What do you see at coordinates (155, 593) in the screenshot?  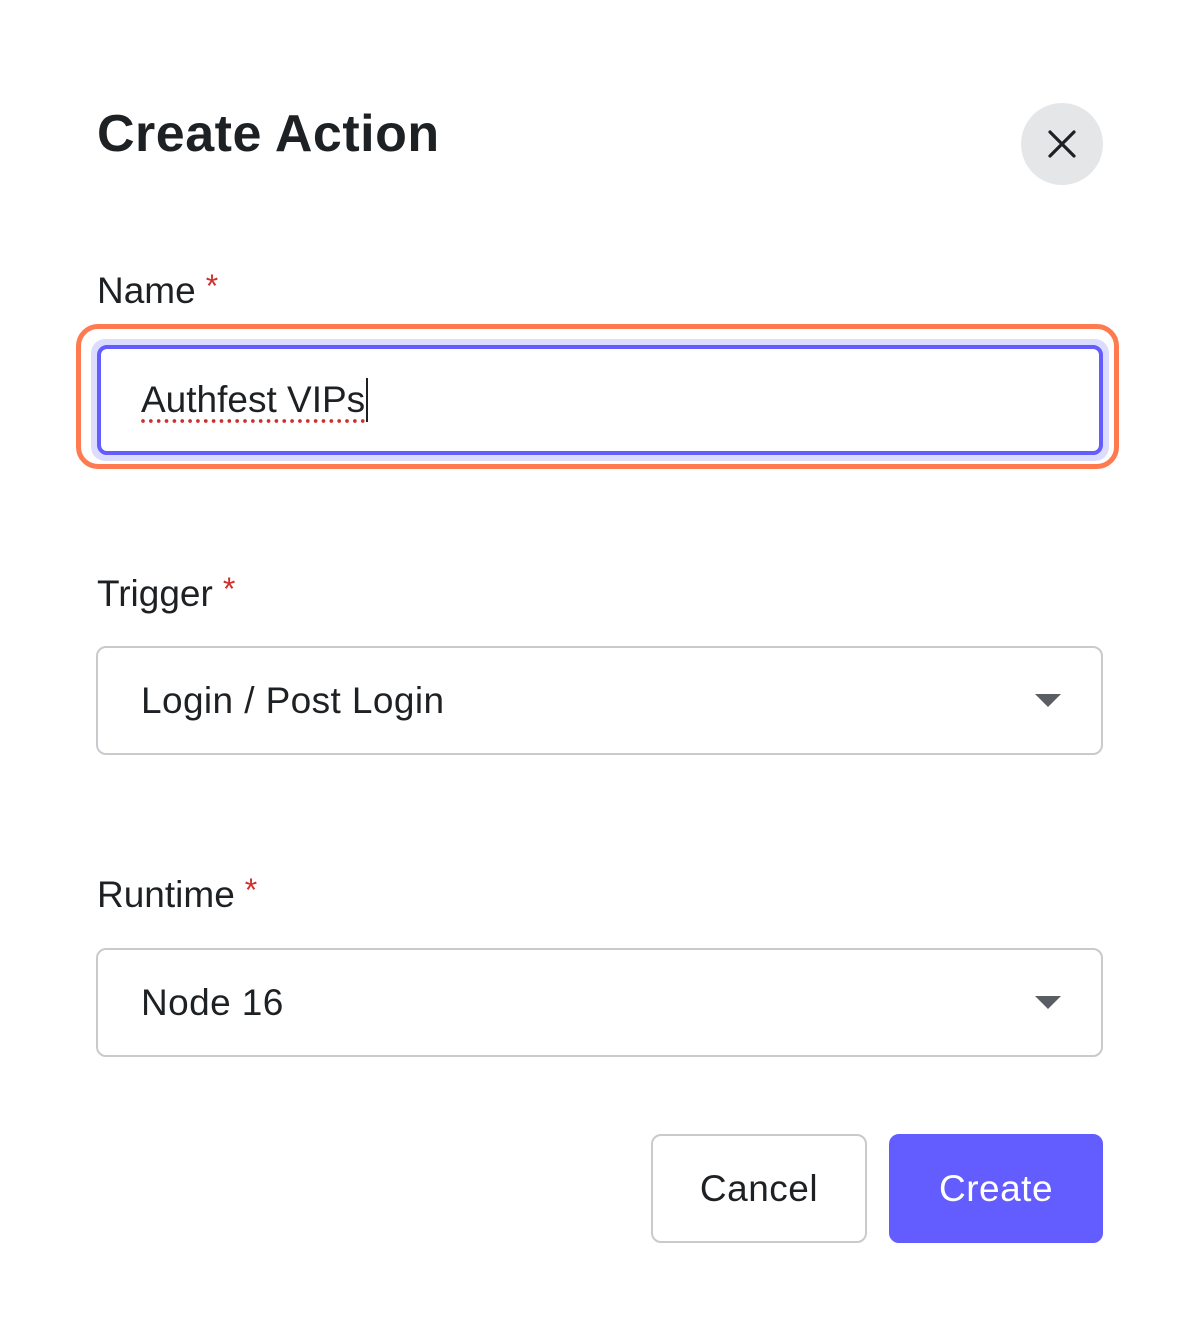 I see `trigger-label-text: Trigger` at bounding box center [155, 593].